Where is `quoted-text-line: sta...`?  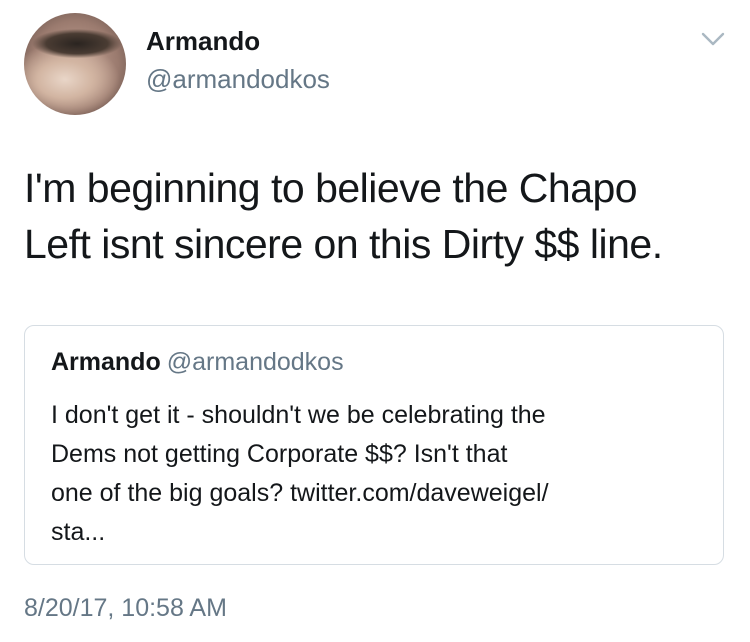
quoted-text-line: sta... is located at coordinates (78, 532).